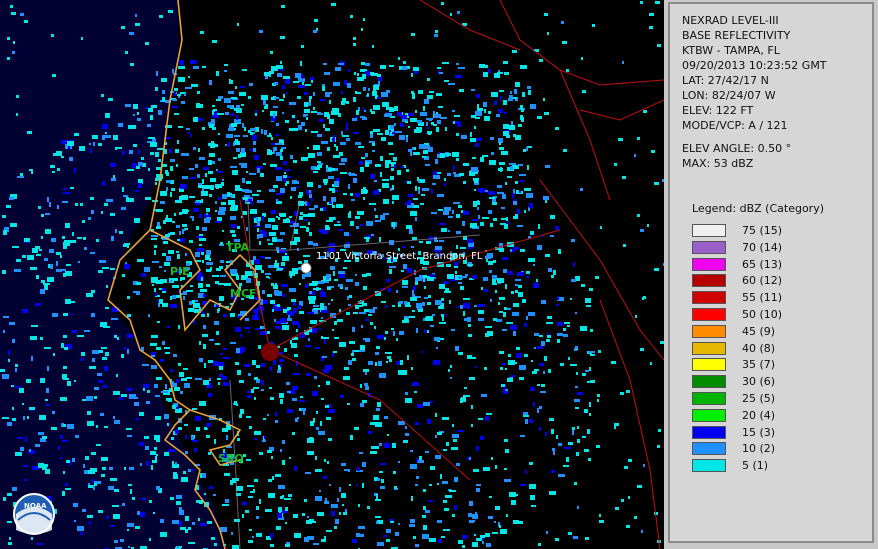 Image resolution: width=878 pixels, height=549 pixels. Describe the element at coordinates (762, 247) in the screenshot. I see `legend-label: 70 (14)` at that location.